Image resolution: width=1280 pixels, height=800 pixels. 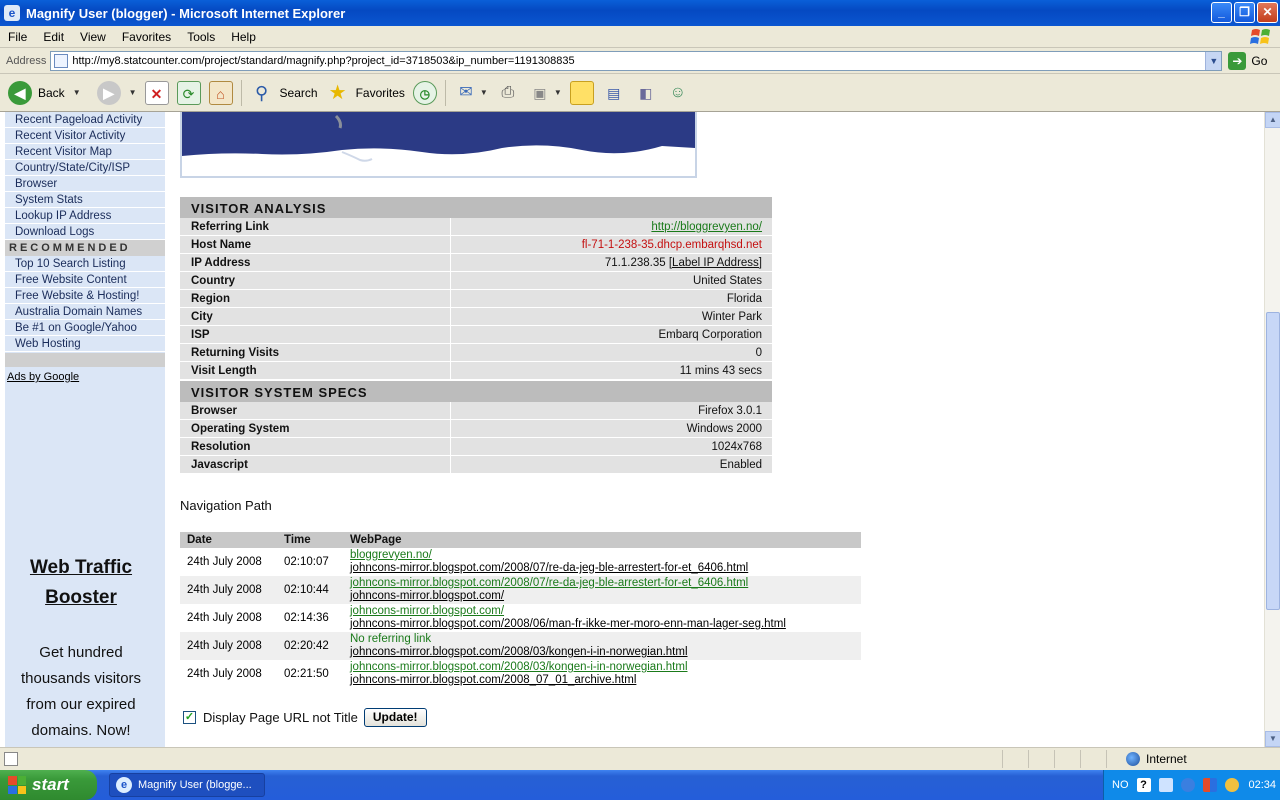 What do you see at coordinates (605, 555) in the screenshot?
I see `nav-referrer-link: bloggrevyen.no/` at bounding box center [605, 555].